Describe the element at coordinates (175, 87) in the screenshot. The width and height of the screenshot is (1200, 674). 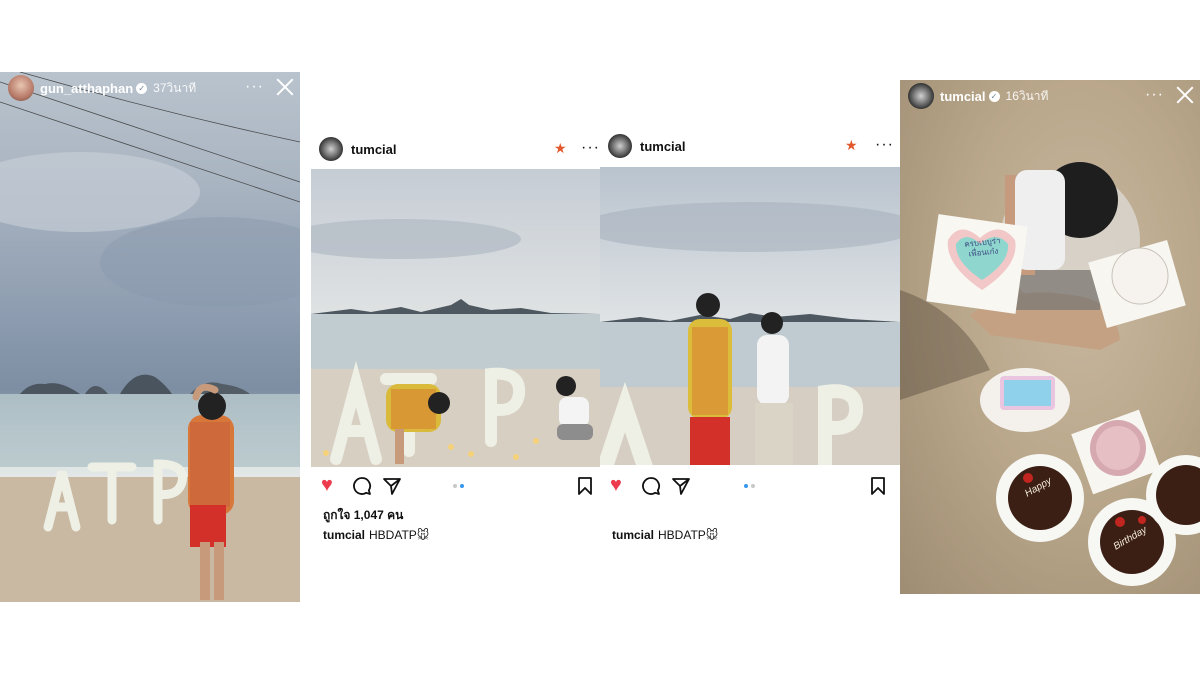
I see `story-timestamp: 37วินาที` at that location.